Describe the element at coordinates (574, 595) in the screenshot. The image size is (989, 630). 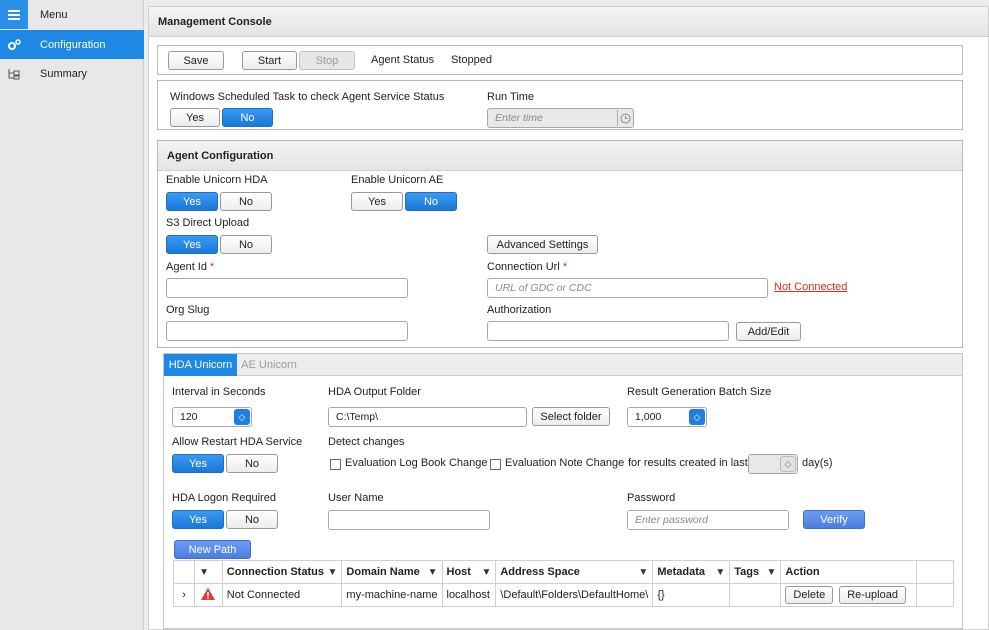
I see `cell-address-space: \Default\Folders\DefaultHome\` at that location.